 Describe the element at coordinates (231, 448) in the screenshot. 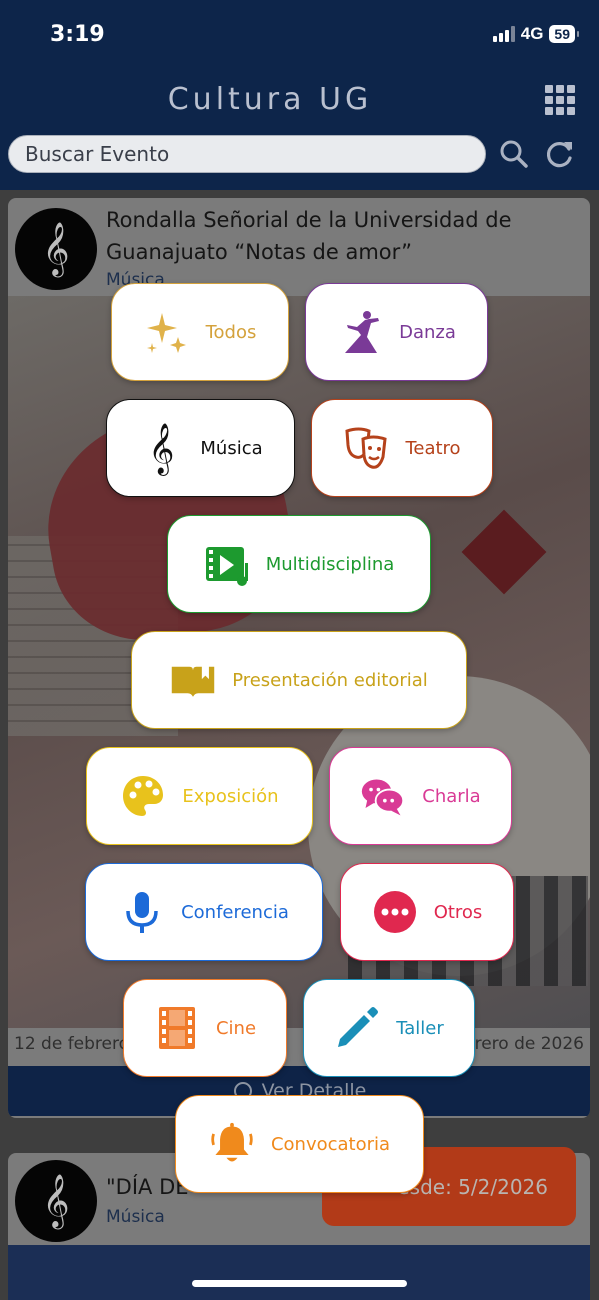

I see `category-label: Música` at that location.